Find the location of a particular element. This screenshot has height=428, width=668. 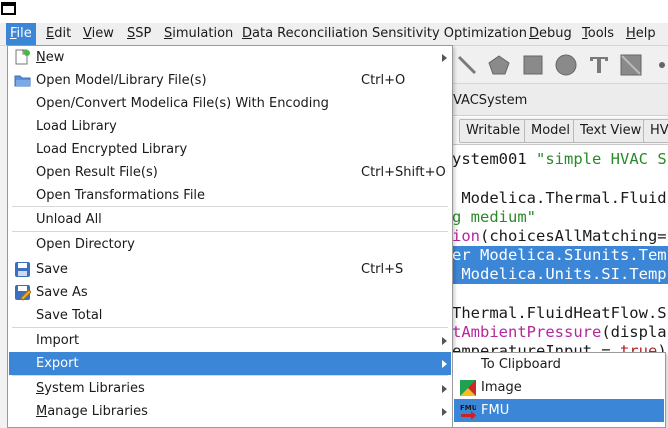

label-text: Unload All is located at coordinates (69, 219).